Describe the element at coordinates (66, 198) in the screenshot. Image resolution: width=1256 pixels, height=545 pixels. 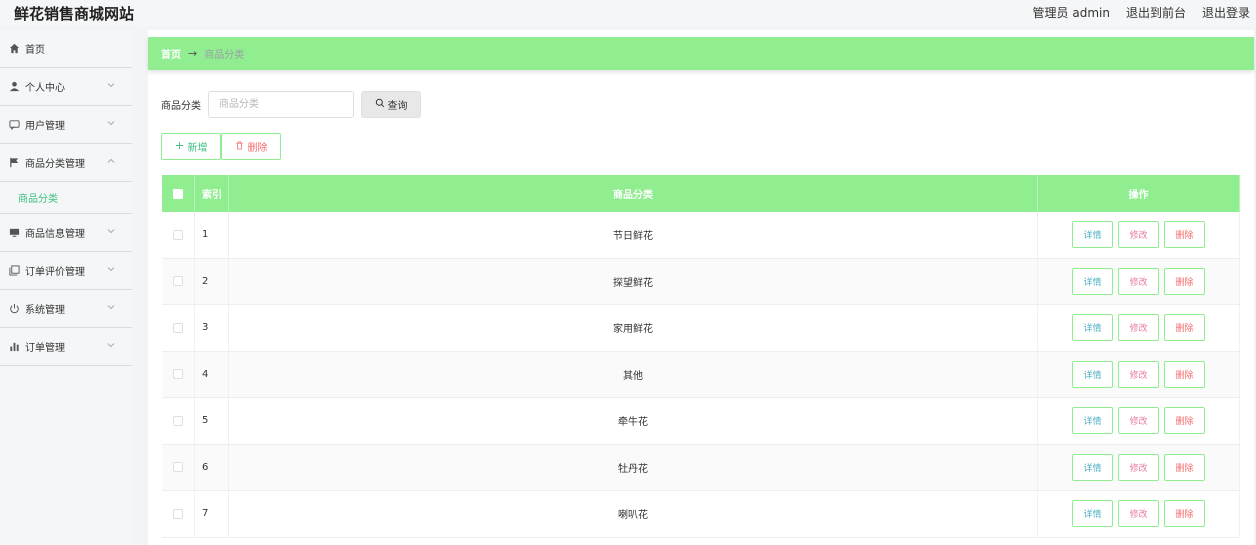
I see `sidebar-subitem-category: 商品分类` at that location.